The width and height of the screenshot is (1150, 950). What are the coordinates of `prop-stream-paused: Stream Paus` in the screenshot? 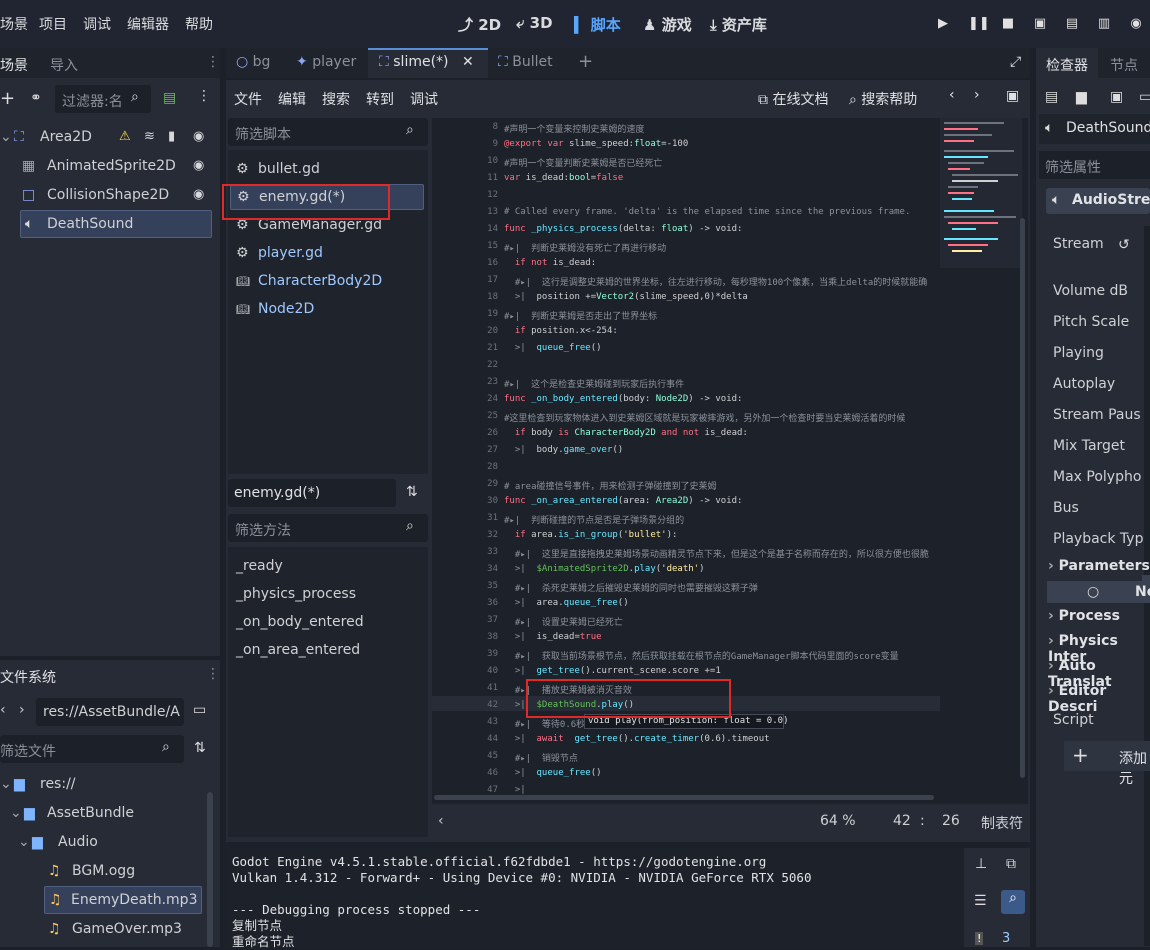 It's located at (1097, 415).